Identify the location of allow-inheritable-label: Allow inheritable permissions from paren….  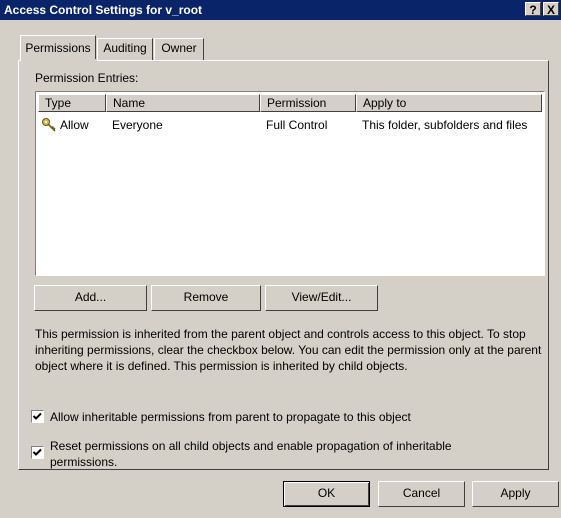
(230, 417).